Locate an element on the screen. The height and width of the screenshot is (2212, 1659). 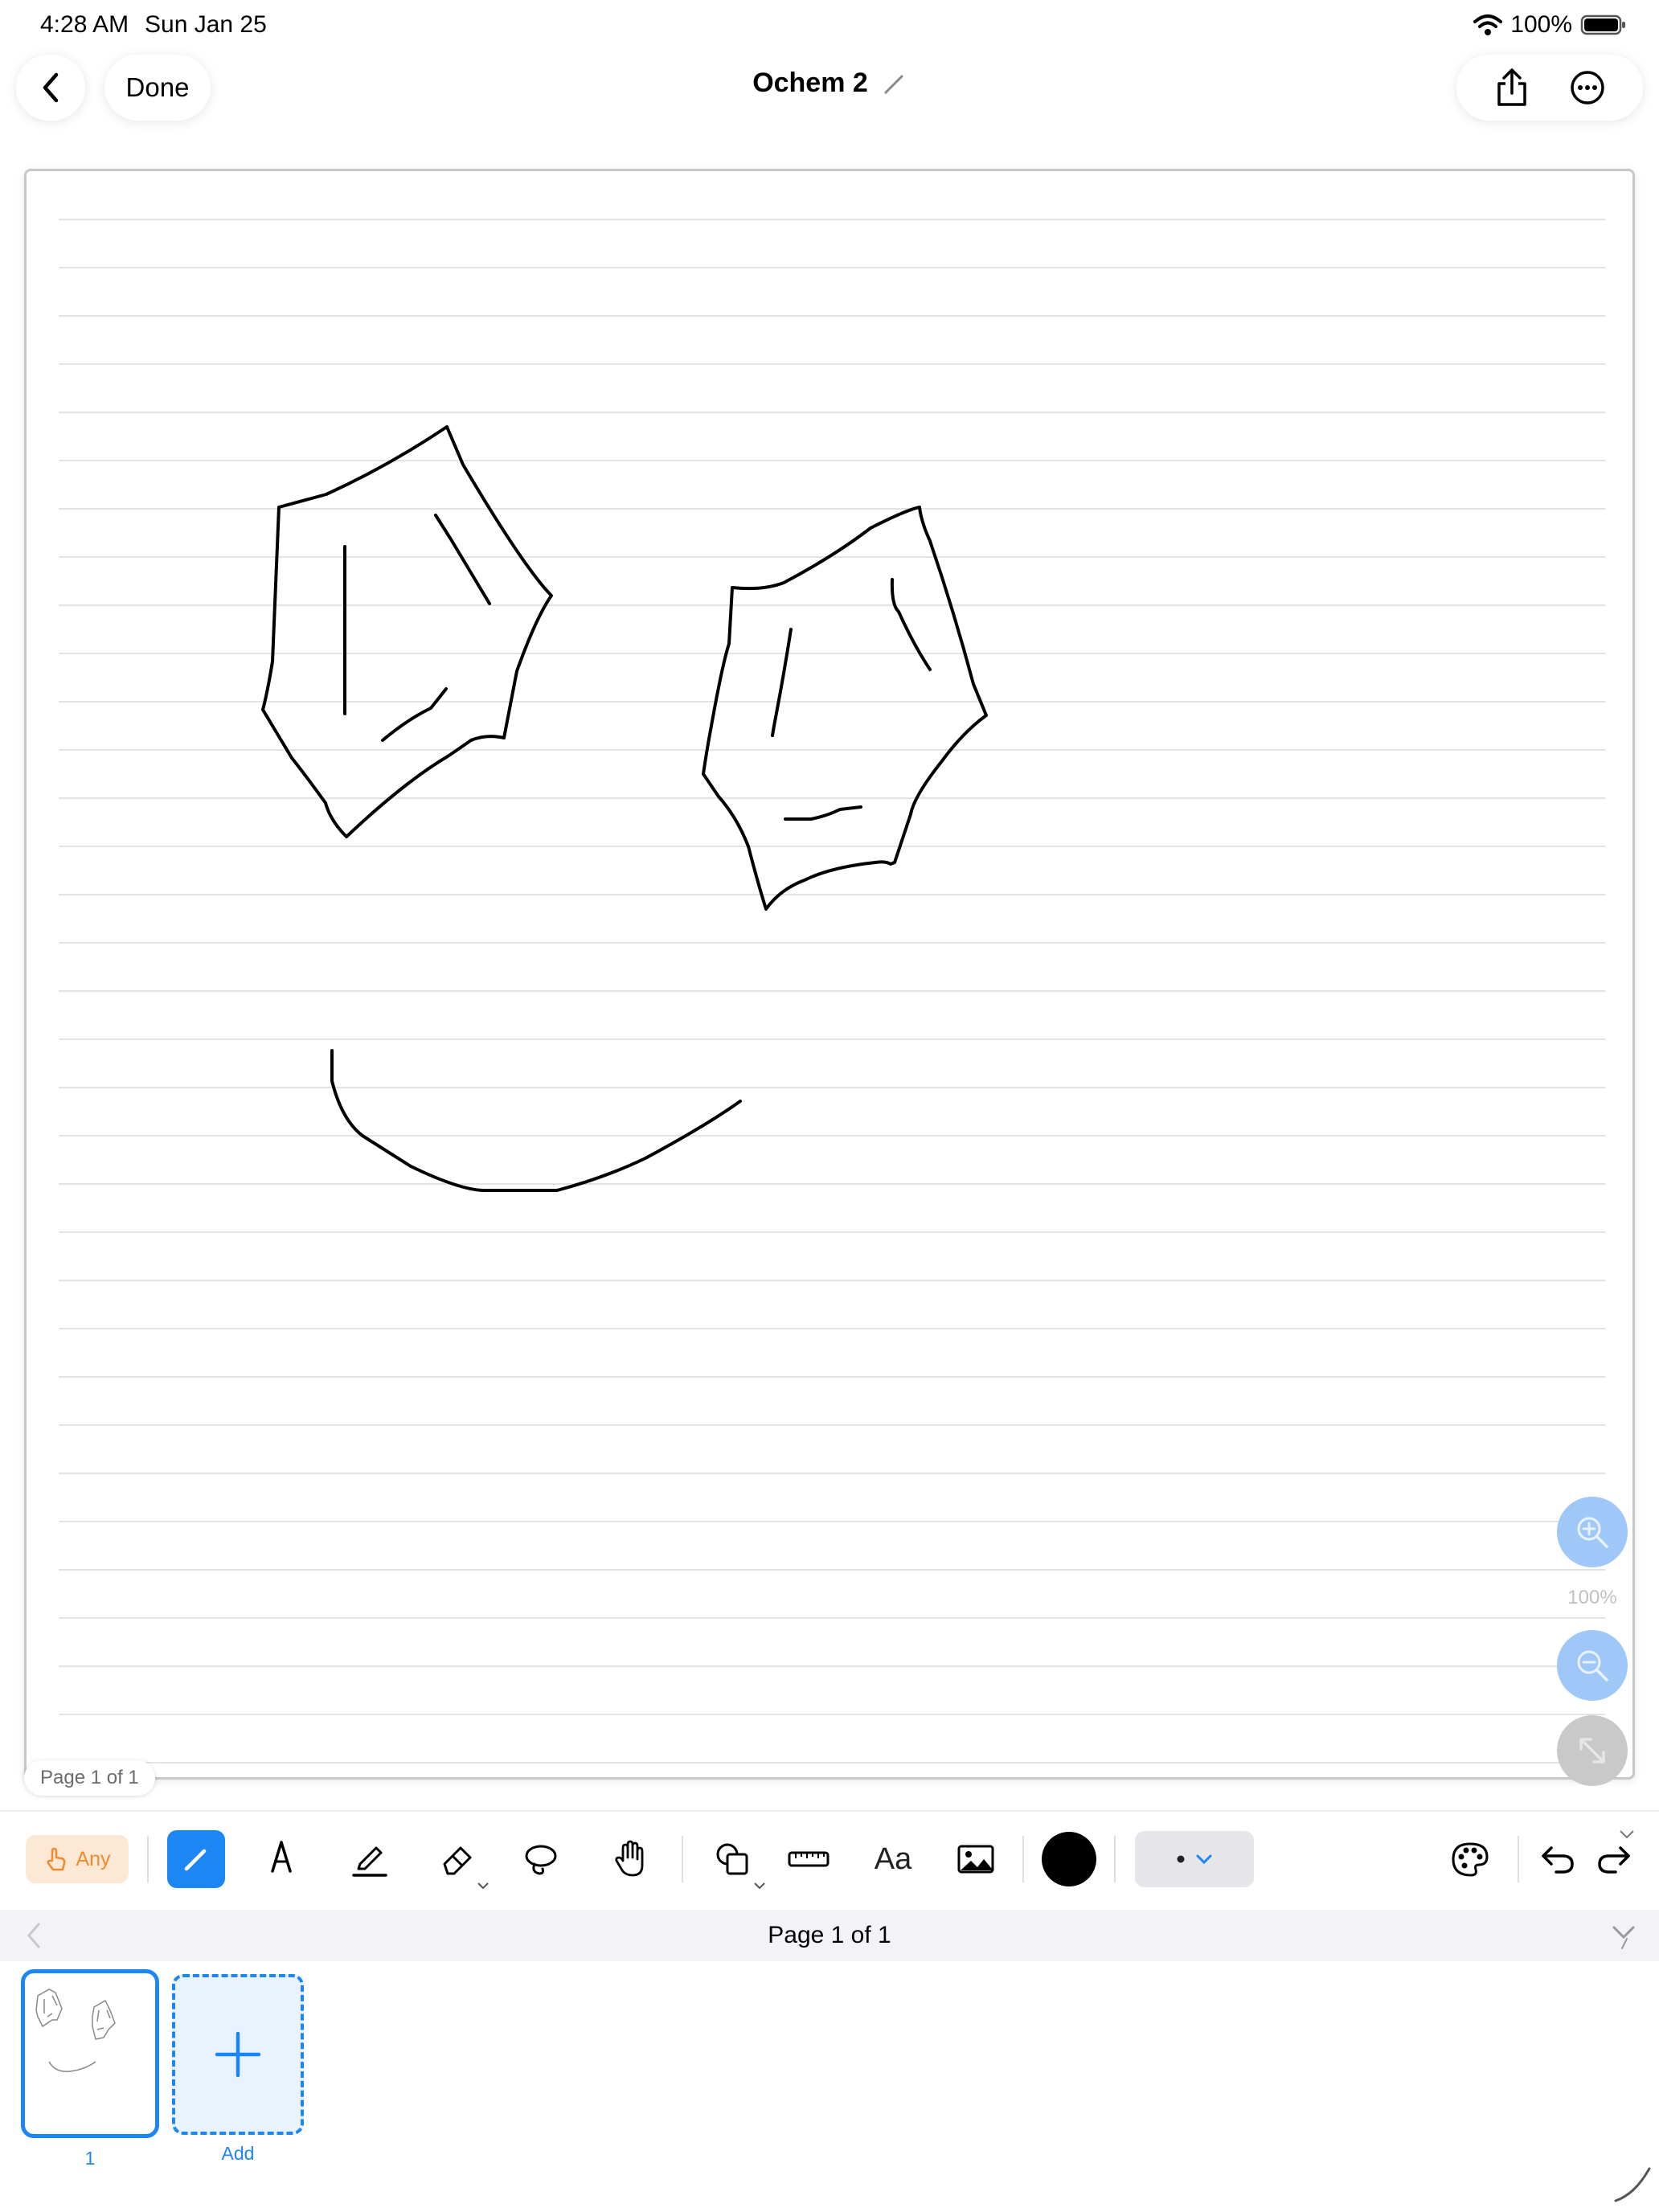
status-date: Sun Jan 25 is located at coordinates (206, 24).